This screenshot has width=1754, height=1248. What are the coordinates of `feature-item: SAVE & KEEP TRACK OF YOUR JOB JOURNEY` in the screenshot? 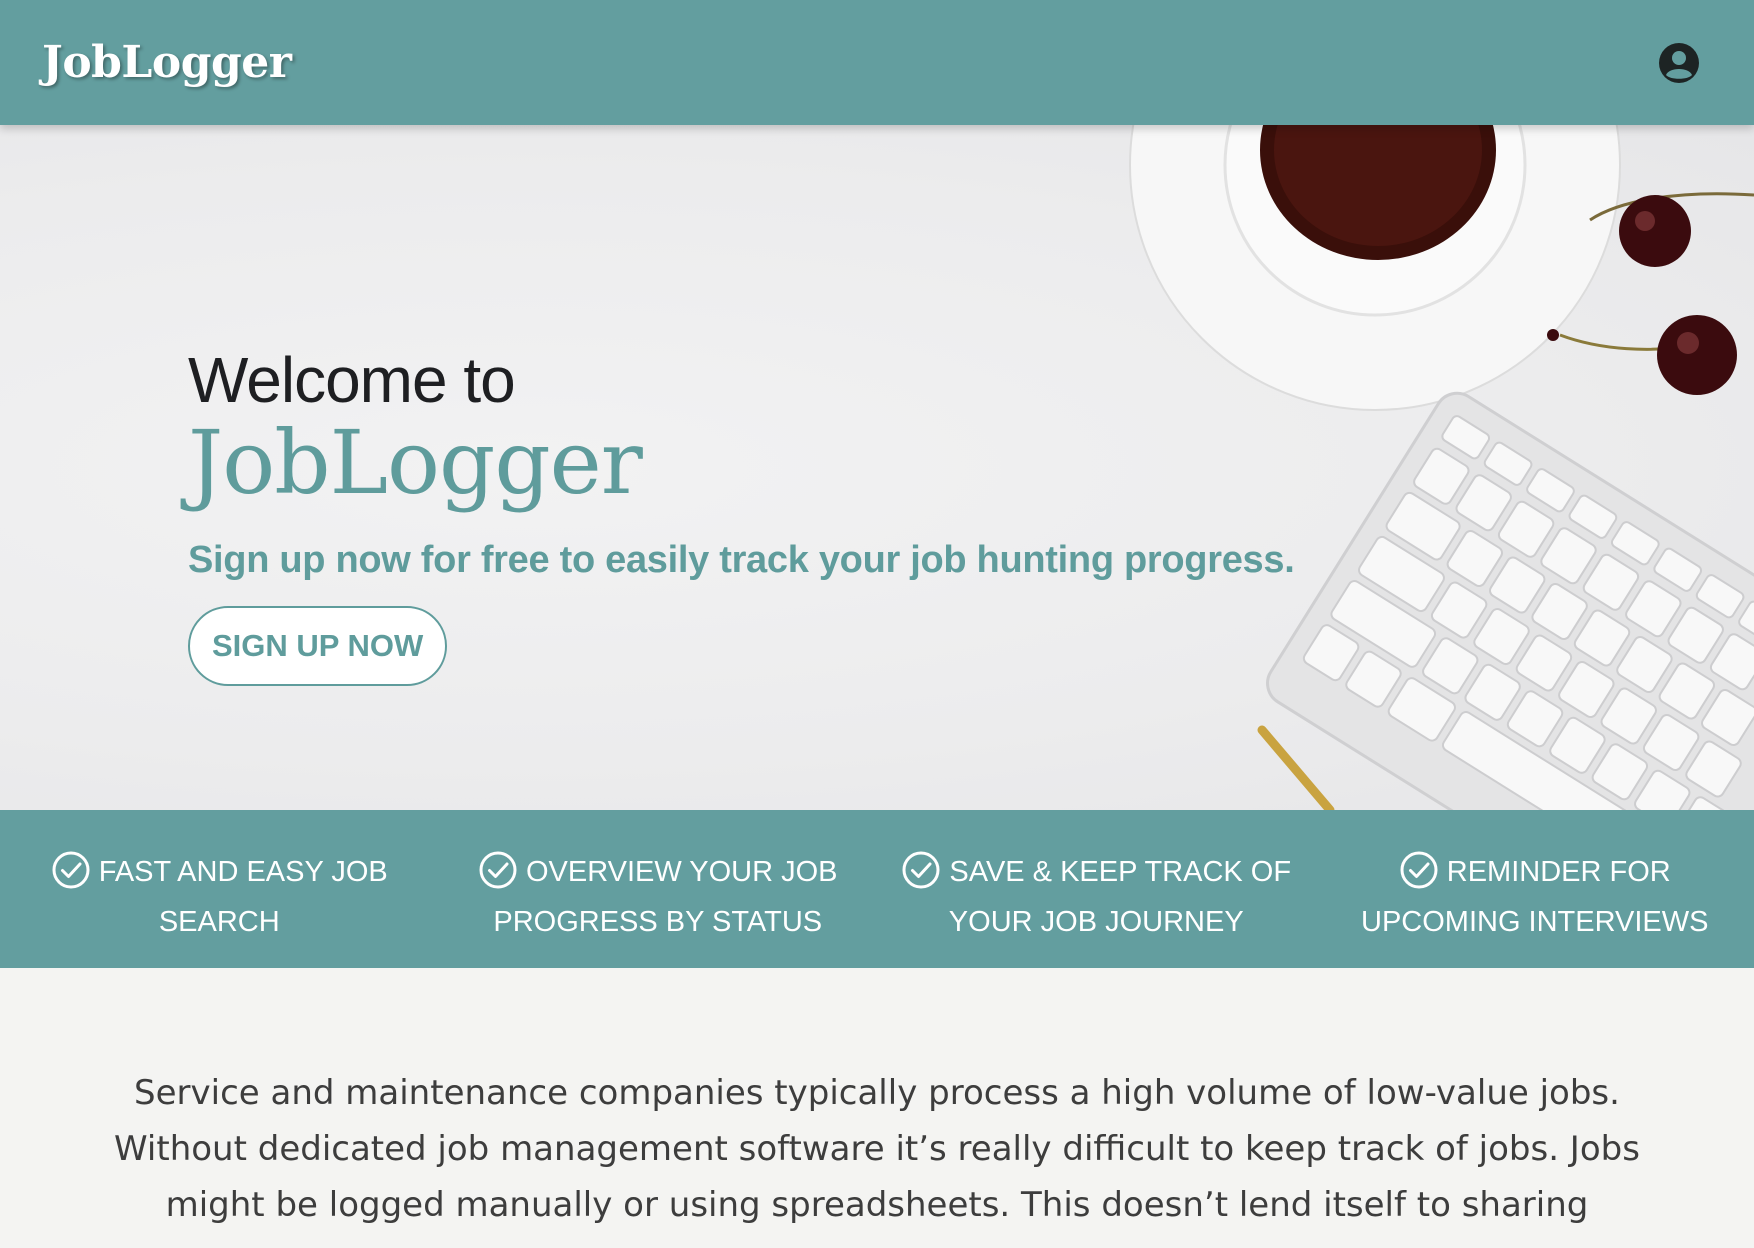 It's located at (1096, 889).